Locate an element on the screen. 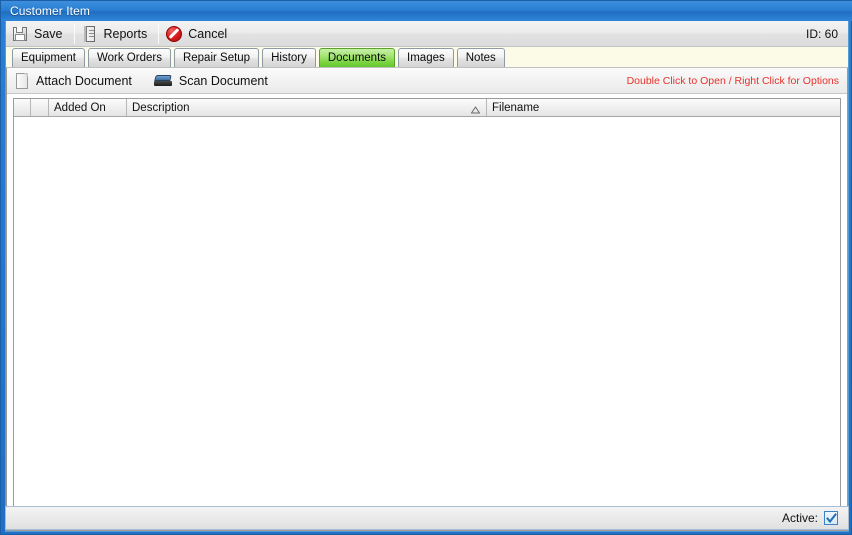 The height and width of the screenshot is (535, 852). tab-label: Documents is located at coordinates (357, 58).